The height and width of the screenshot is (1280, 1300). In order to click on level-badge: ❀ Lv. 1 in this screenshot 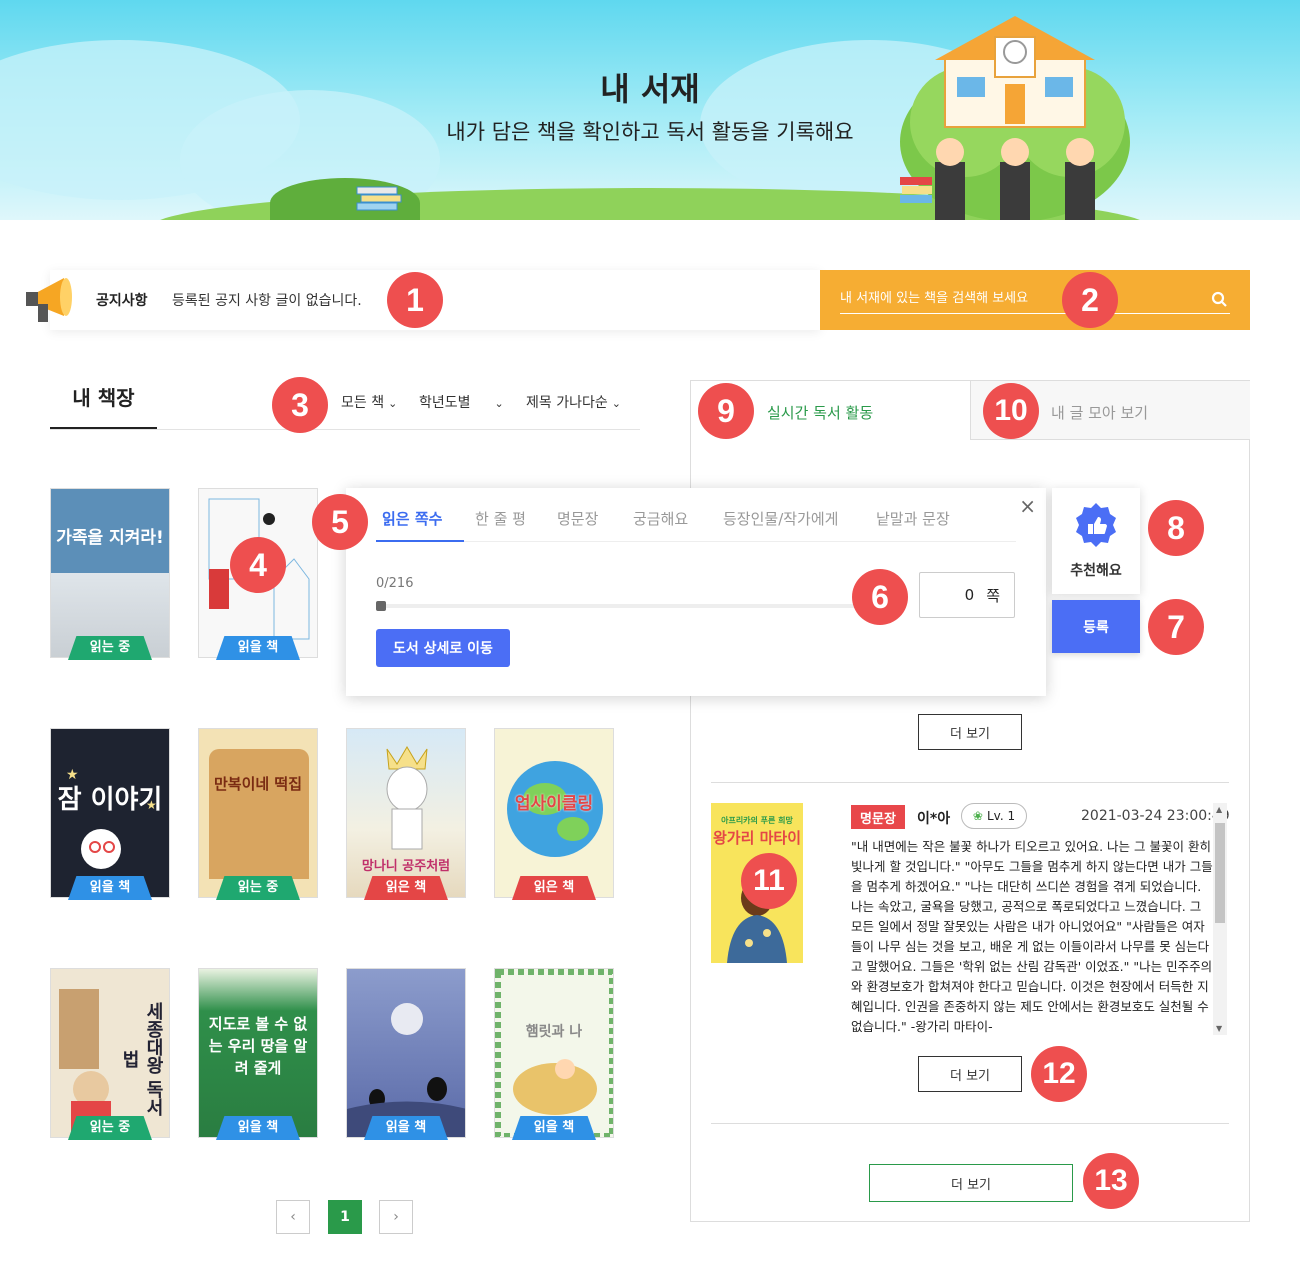, I will do `click(994, 816)`.